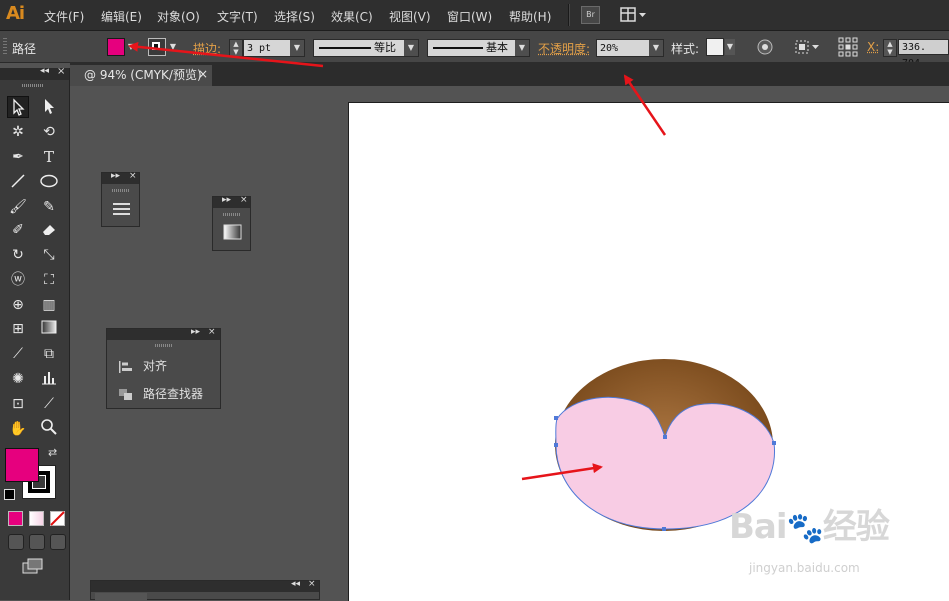 The width and height of the screenshot is (949, 601). I want to click on pathfinder-label: 路径查找器, so click(173, 394).